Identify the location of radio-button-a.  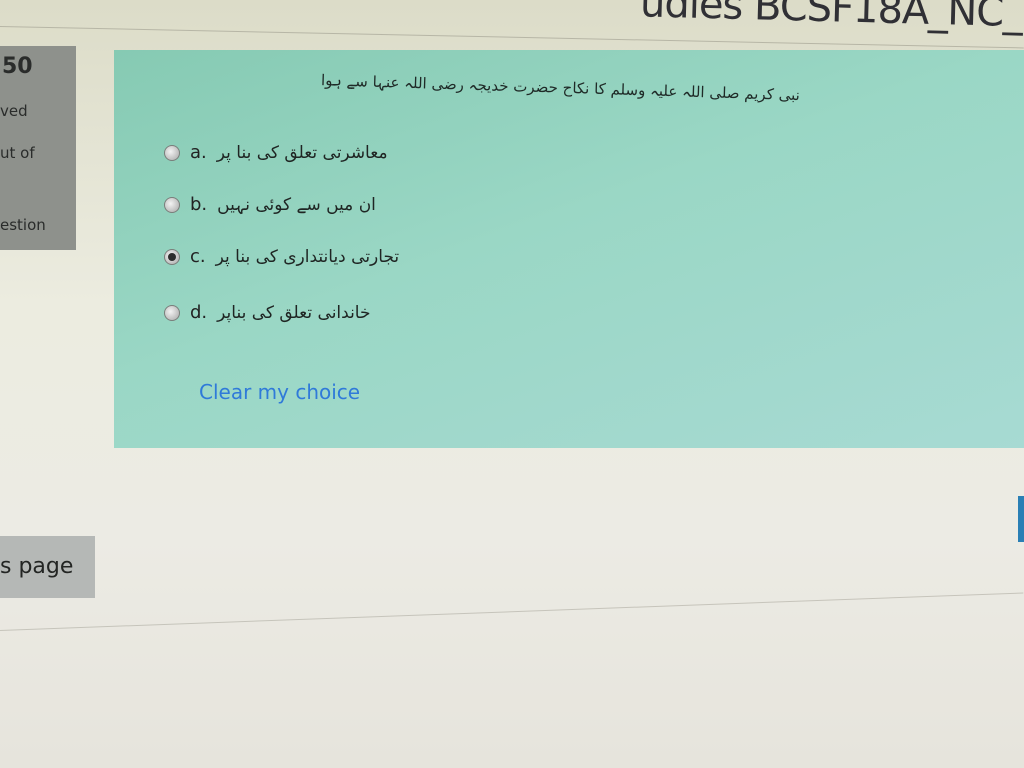
(172, 152).